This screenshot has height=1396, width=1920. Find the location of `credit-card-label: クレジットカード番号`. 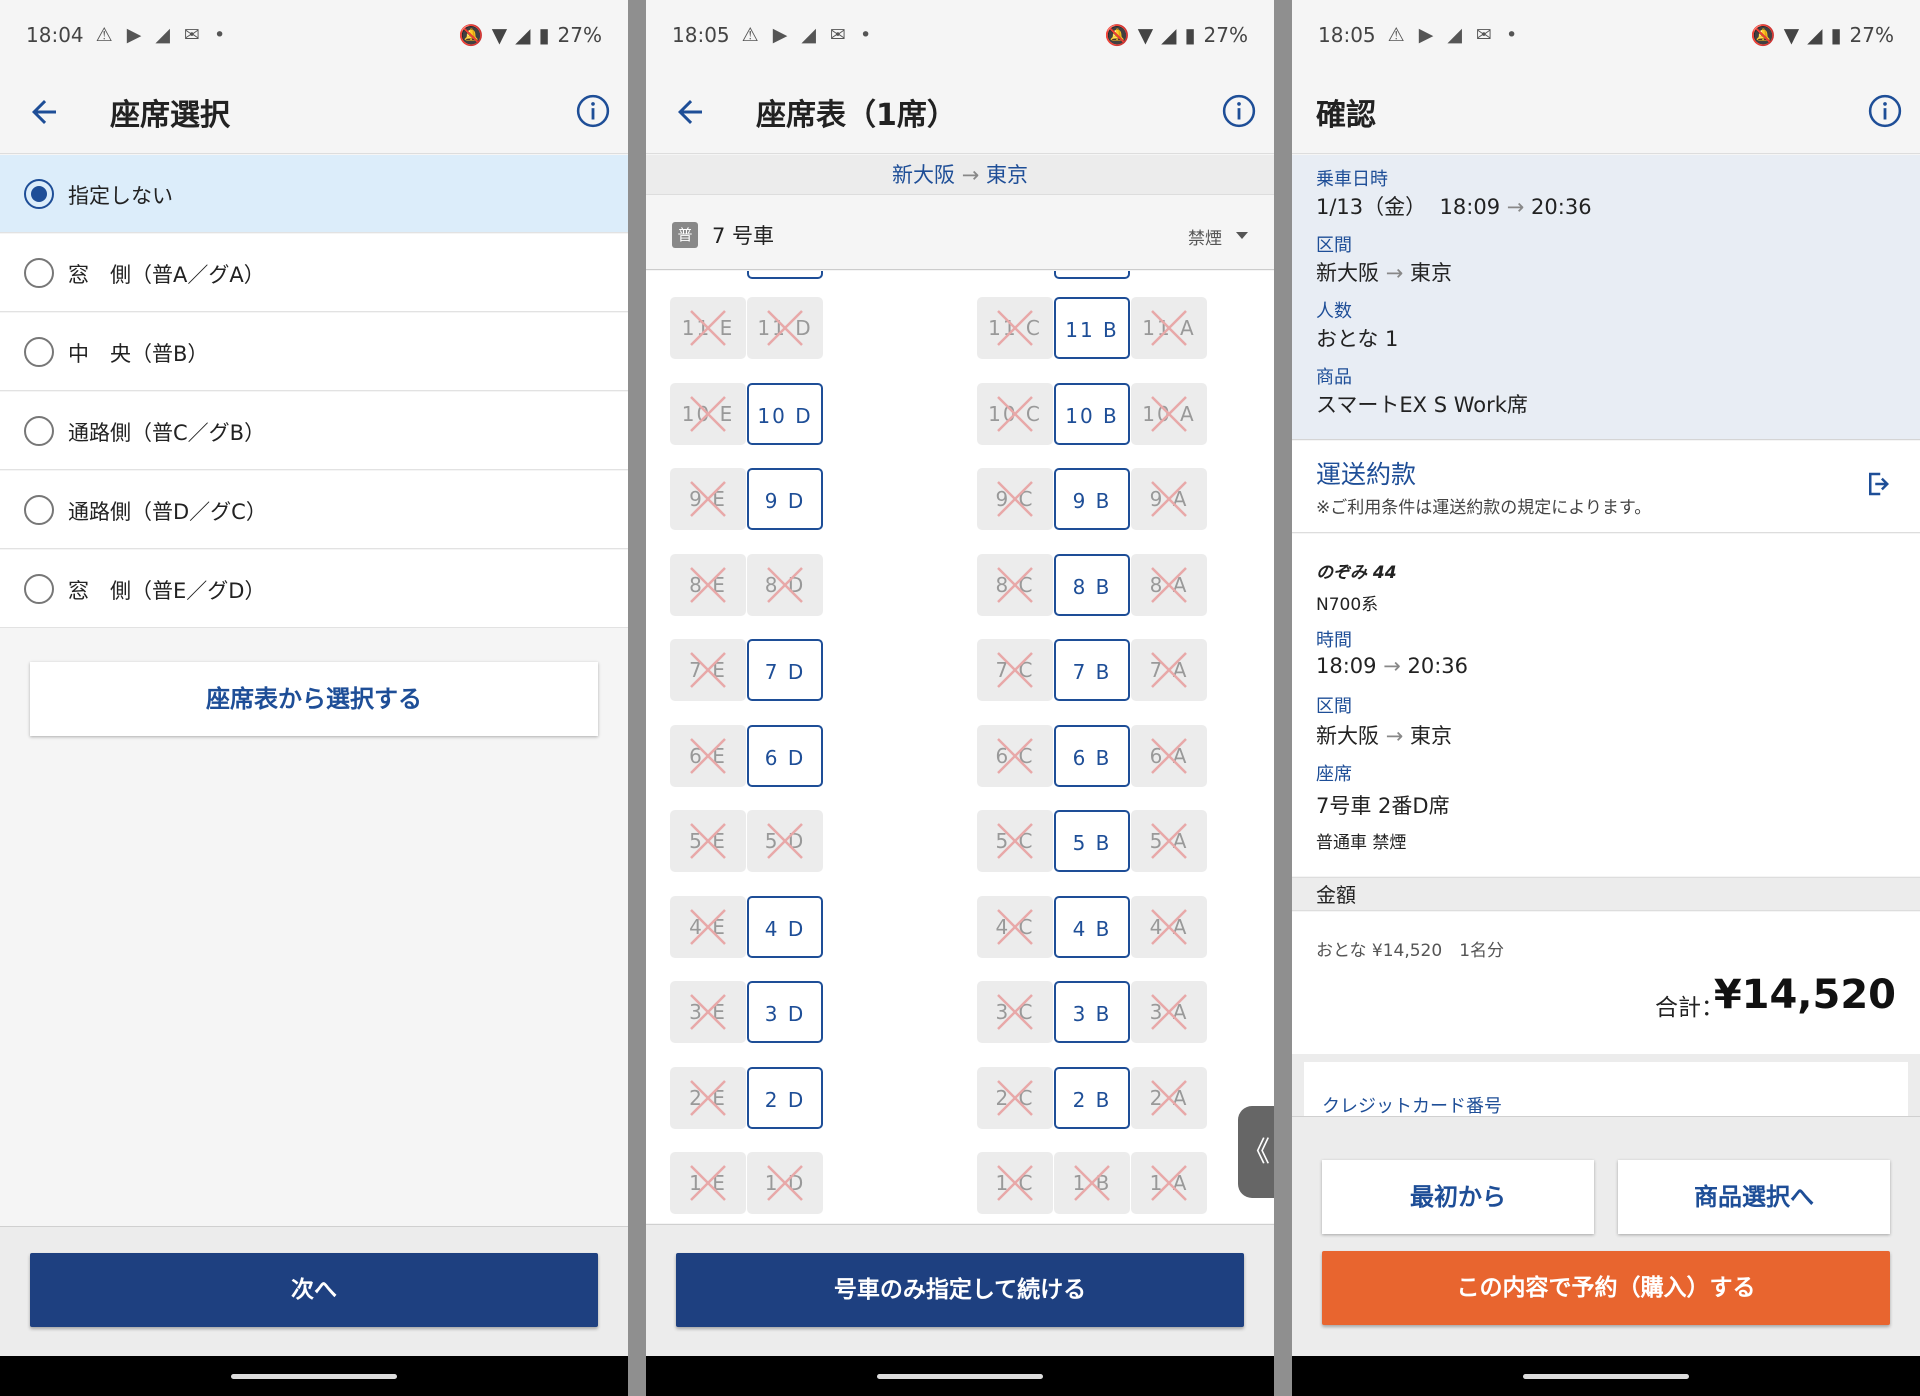

credit-card-label: クレジットカード番号 is located at coordinates (1412, 1106).